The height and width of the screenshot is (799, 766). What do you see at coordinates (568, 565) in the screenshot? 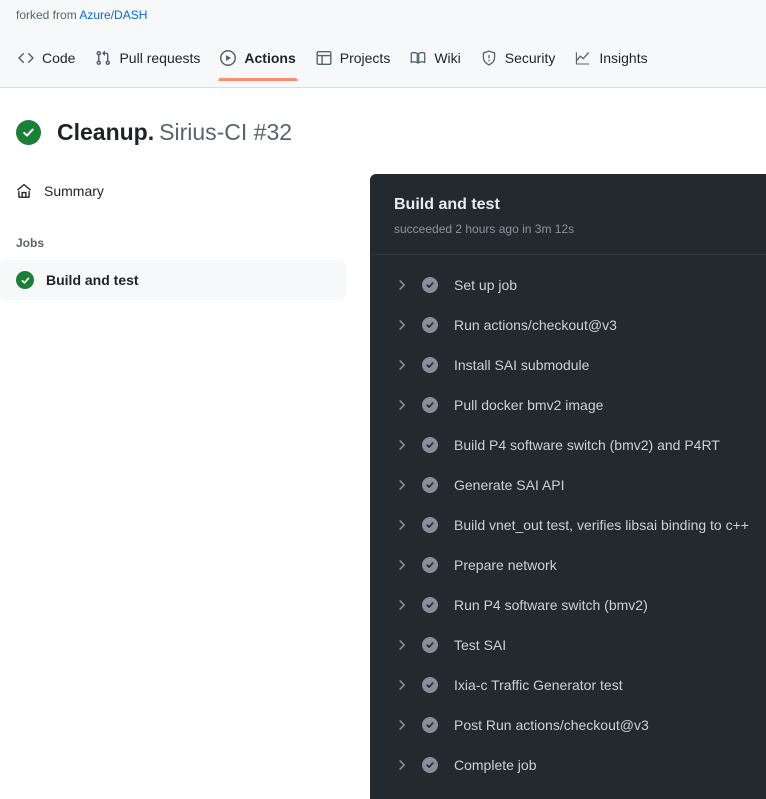
I see `job-step-row: Prepare network` at bounding box center [568, 565].